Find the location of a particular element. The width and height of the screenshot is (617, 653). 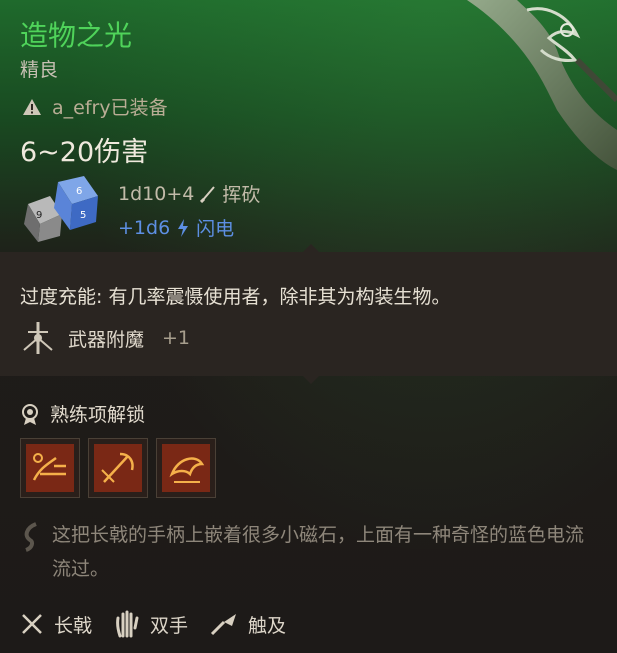

dice-icon: 9 6 5 is located at coordinates (61, 209).